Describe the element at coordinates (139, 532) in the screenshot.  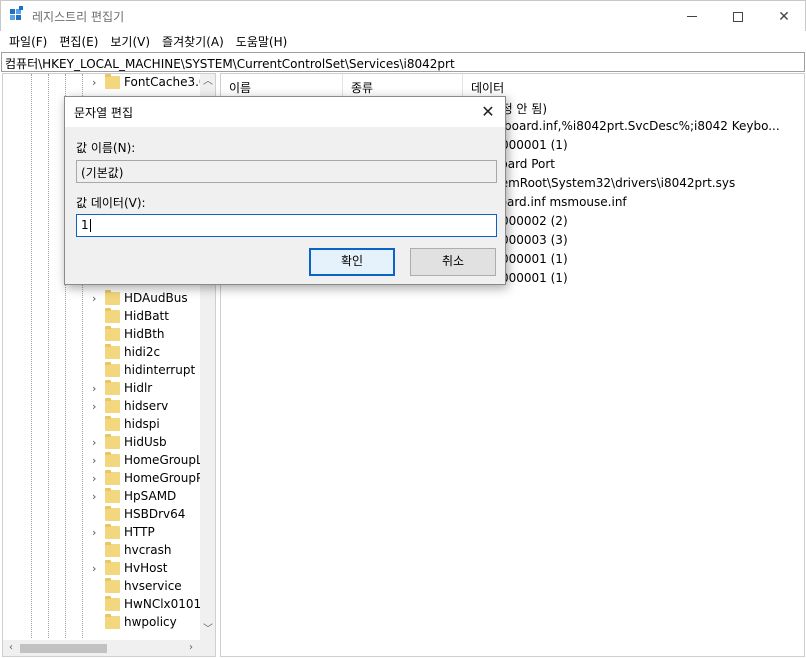
I see `tree-item-label: HTTP` at that location.